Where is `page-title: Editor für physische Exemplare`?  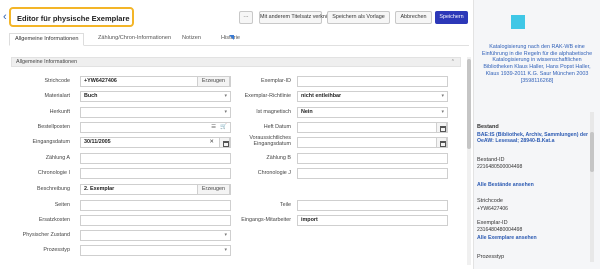 page-title: Editor für physische Exemplare is located at coordinates (71, 17).